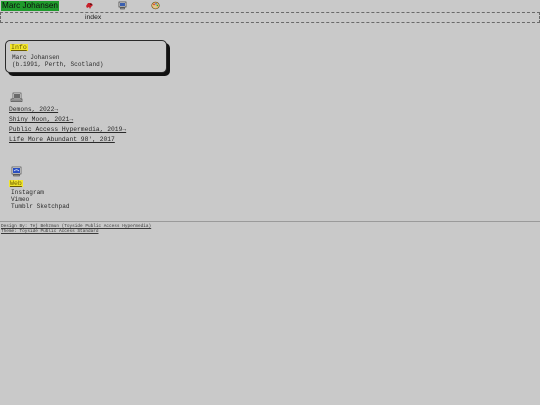 The image size is (540, 405). Describe the element at coordinates (40, 206) in the screenshot. I see `web-link-tumblr: Tumblr Sketchpad` at that location.